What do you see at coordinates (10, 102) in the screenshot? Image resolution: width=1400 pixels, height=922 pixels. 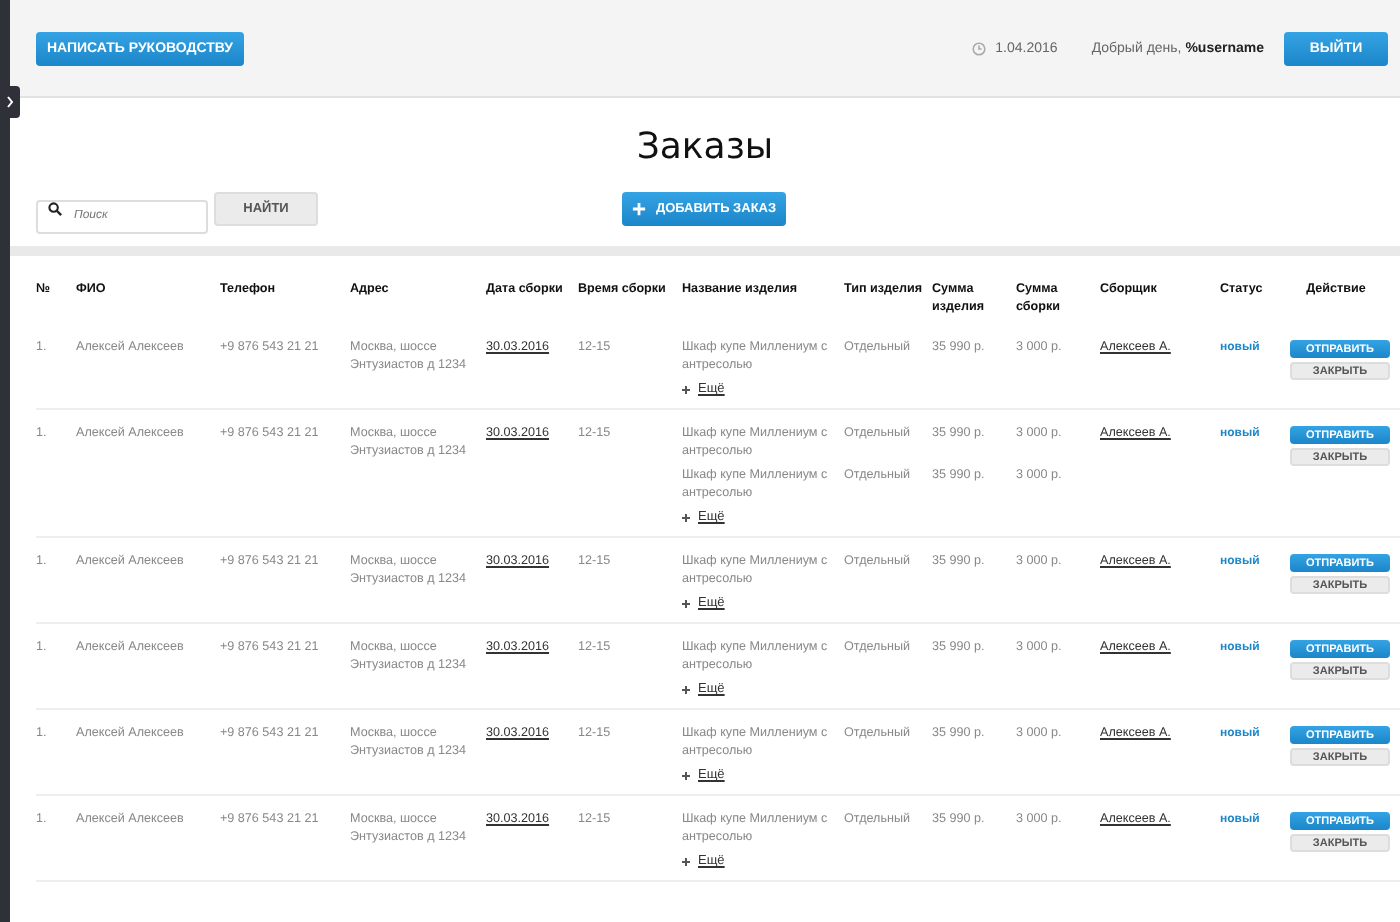 I see `chevron-icon` at bounding box center [10, 102].